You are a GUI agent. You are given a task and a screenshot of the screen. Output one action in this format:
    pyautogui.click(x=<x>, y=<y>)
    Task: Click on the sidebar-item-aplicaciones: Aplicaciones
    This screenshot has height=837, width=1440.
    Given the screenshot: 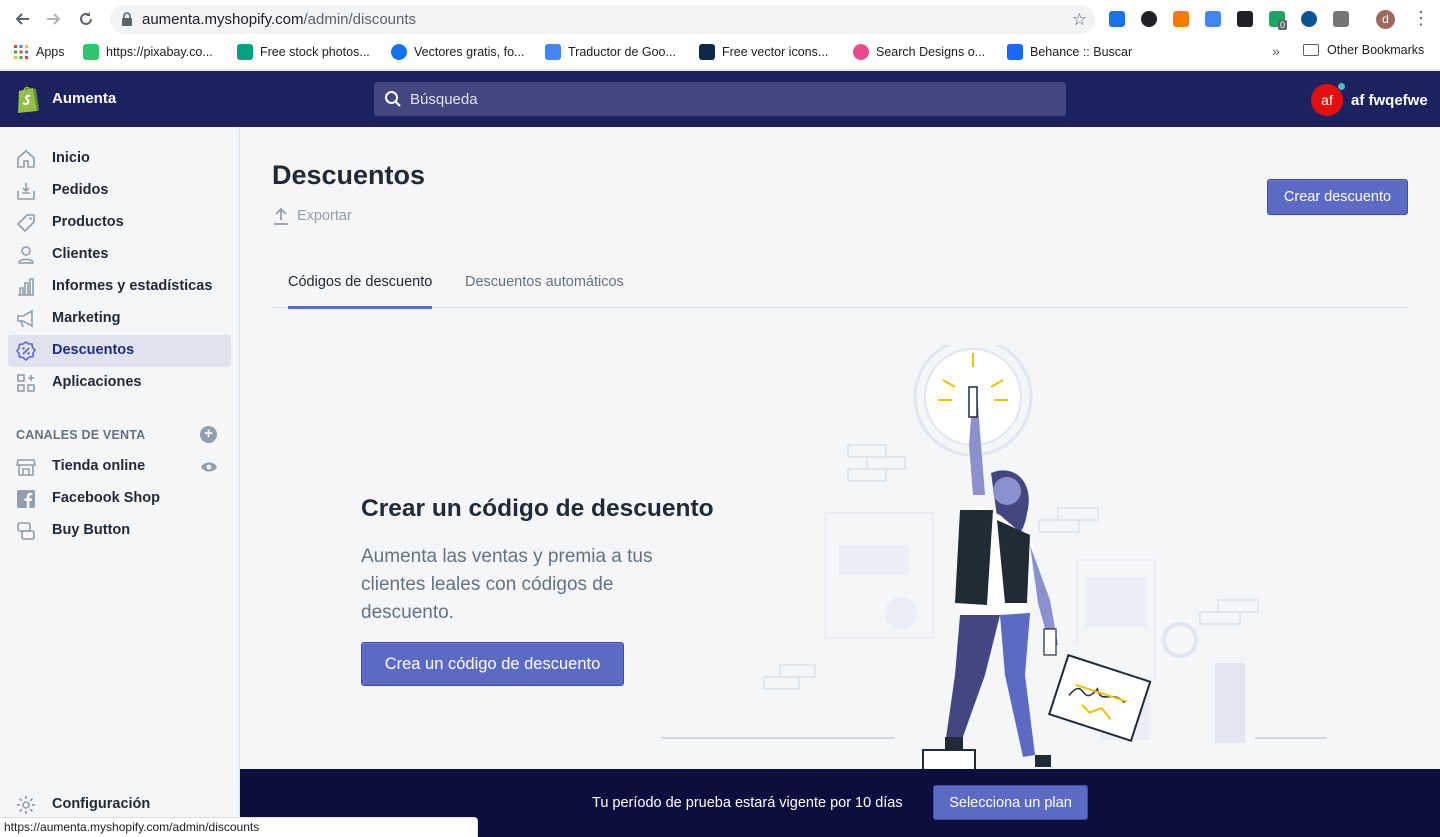 What is the action you would take?
    pyautogui.click(x=119, y=383)
    